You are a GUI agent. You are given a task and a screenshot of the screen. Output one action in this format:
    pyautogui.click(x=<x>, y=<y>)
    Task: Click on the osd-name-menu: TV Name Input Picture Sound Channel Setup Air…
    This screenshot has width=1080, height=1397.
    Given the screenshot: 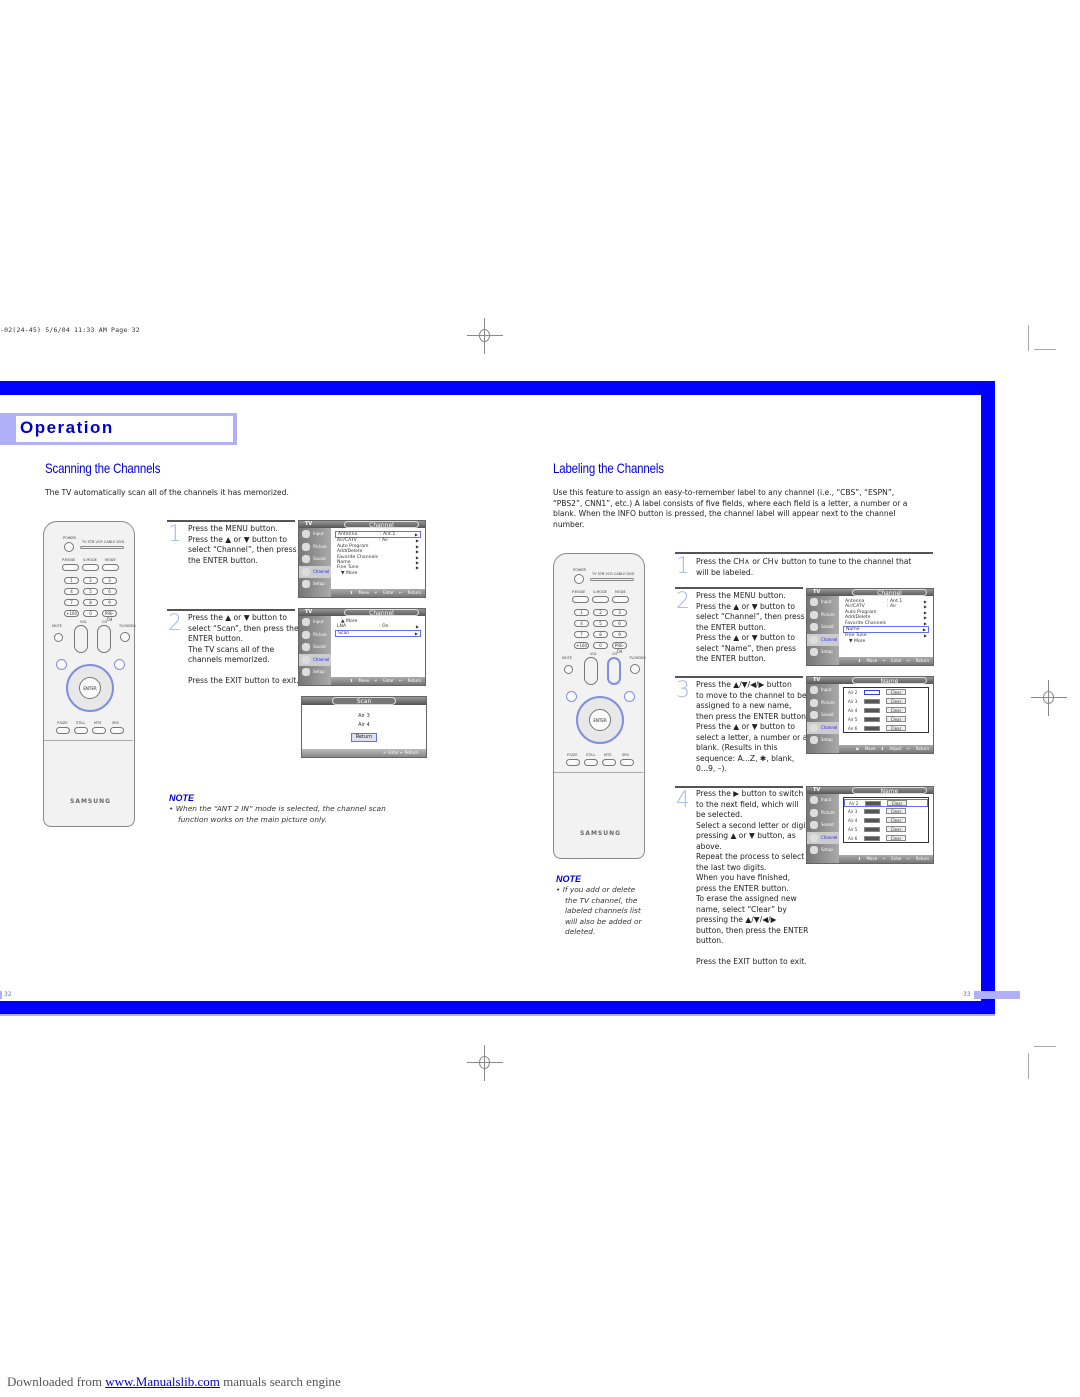 What is the action you would take?
    pyautogui.click(x=870, y=715)
    